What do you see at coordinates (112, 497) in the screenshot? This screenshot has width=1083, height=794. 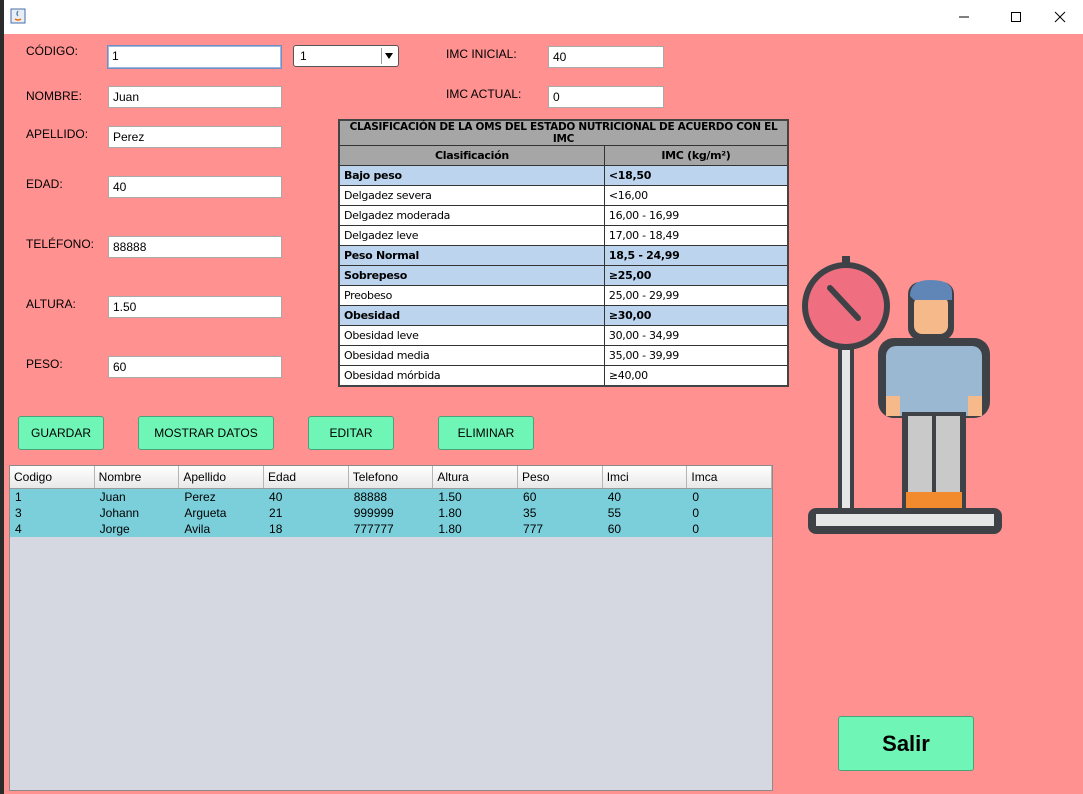 I see `table-cell: Juan` at bounding box center [112, 497].